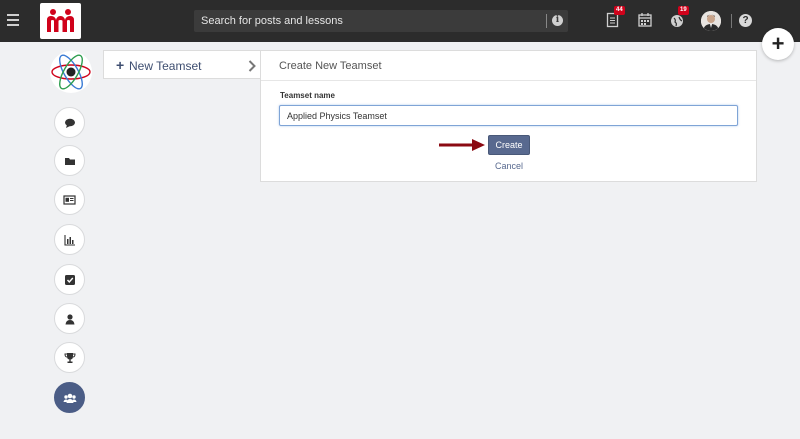 The image size is (800, 439). Describe the element at coordinates (711, 21) in the screenshot. I see `user-avatar` at that location.